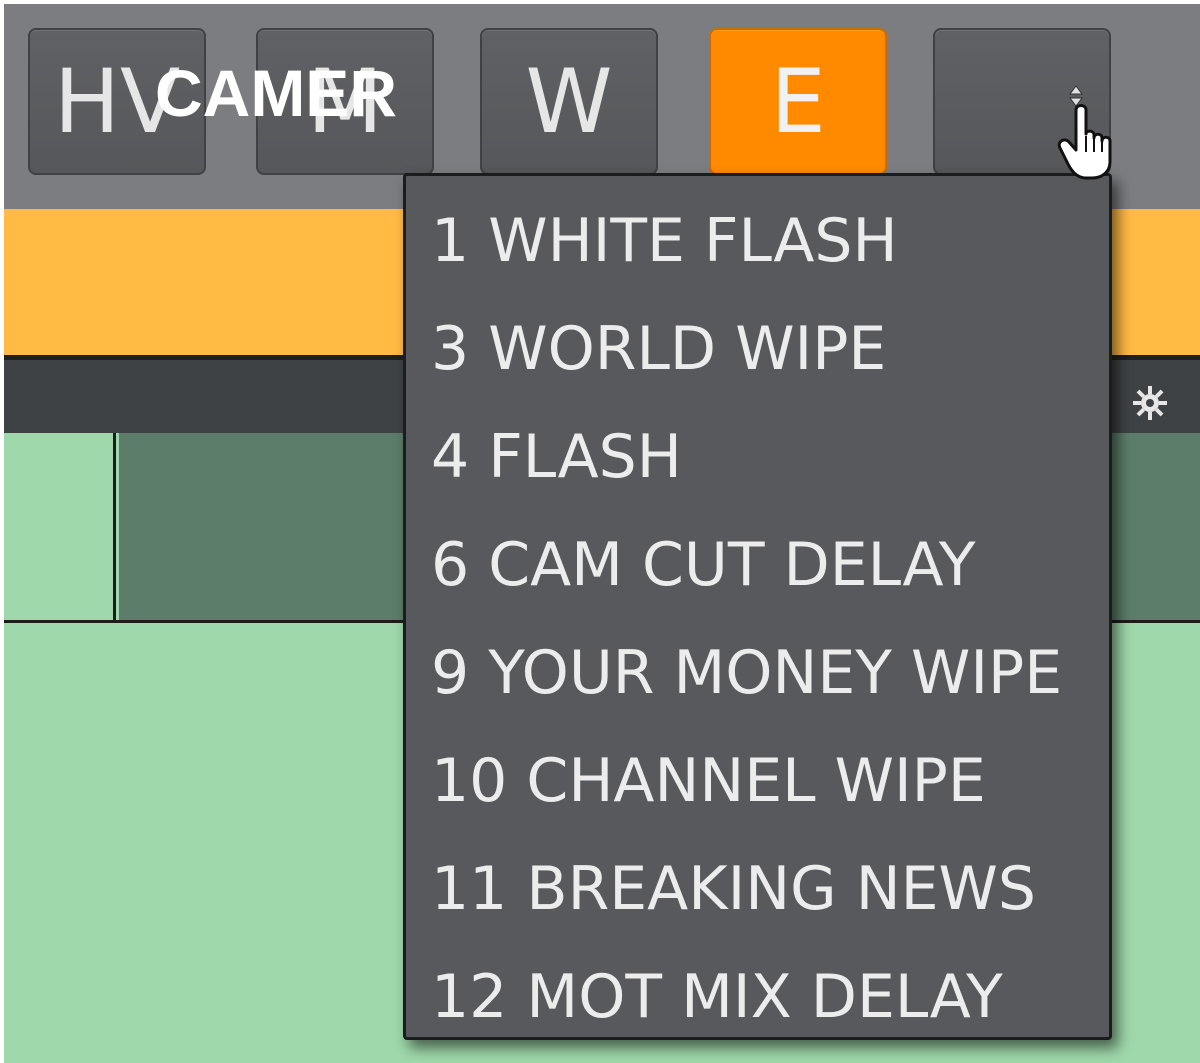 This screenshot has width=1200, height=1063. I want to click on dropdown-item: 12 MOT MIX DELAY, so click(757, 1008).